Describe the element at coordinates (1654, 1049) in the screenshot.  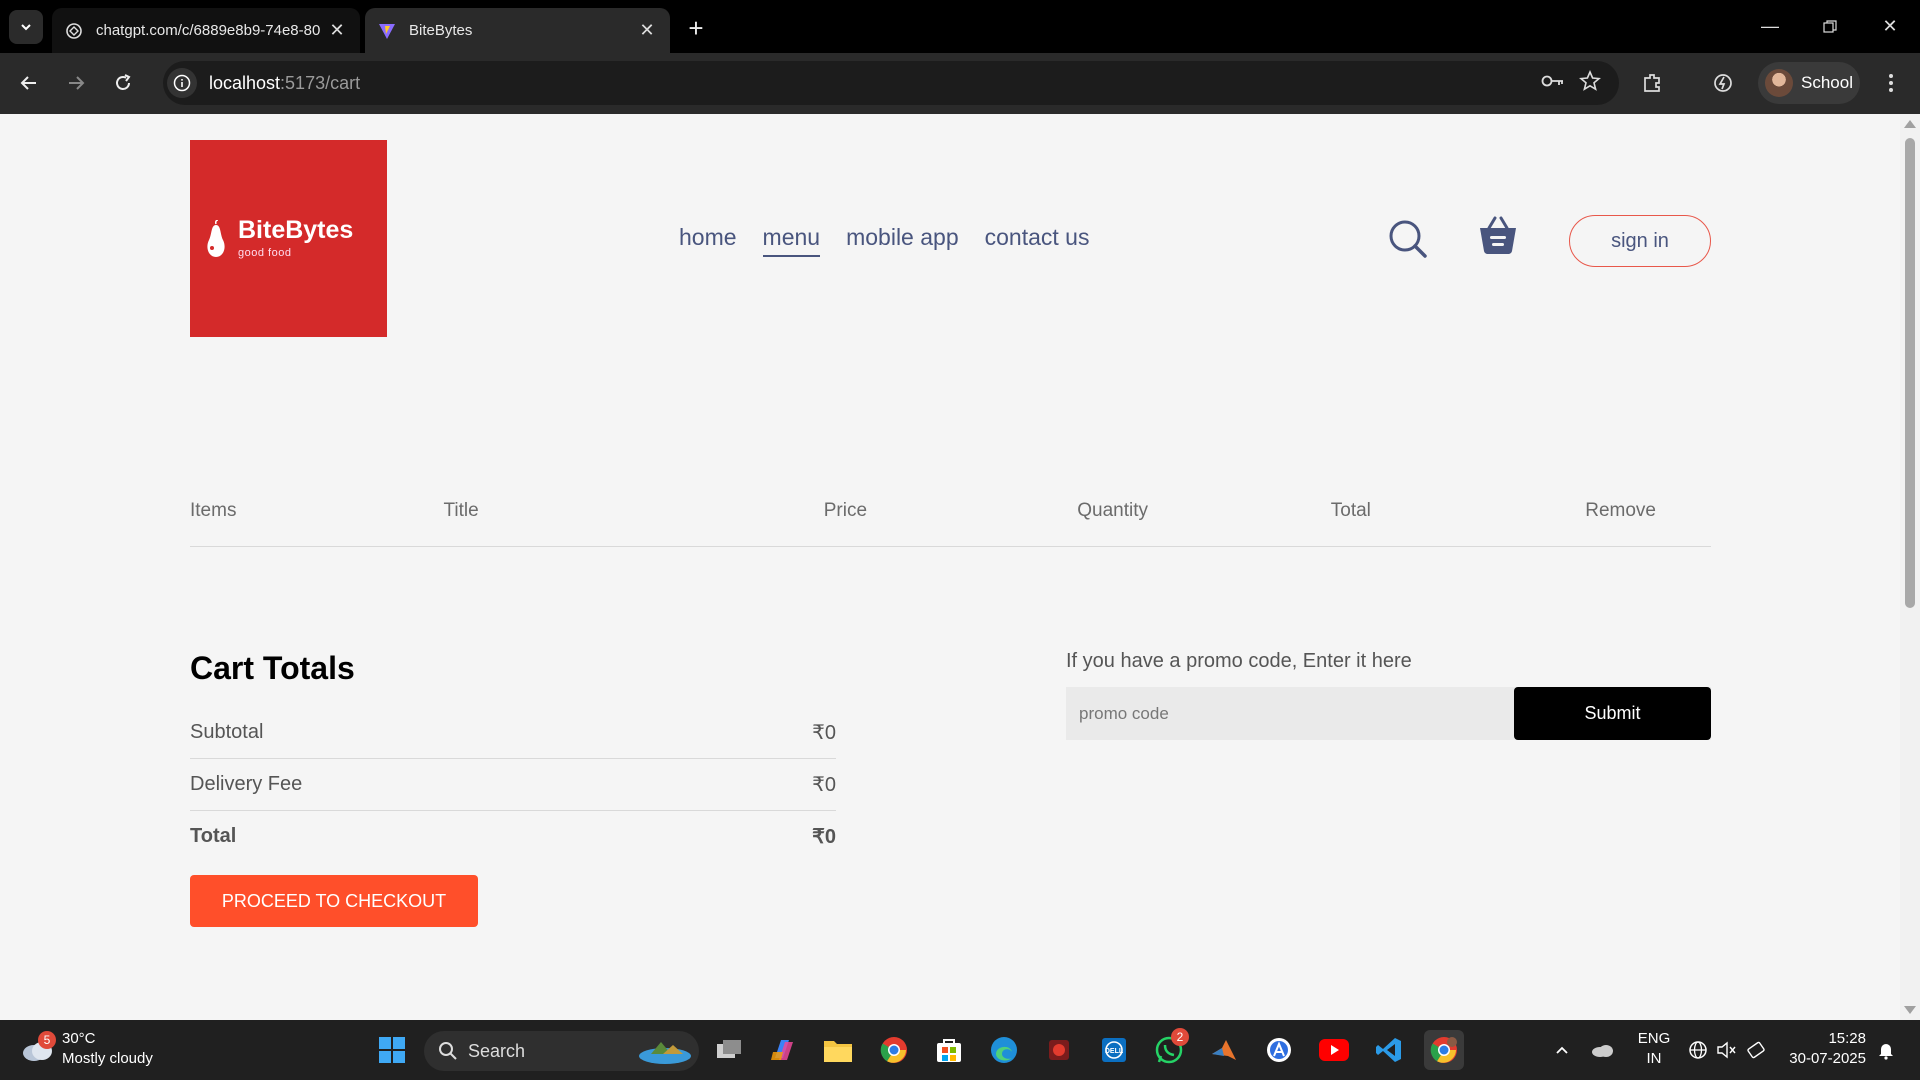
I see `input-language: ENG IN` at that location.